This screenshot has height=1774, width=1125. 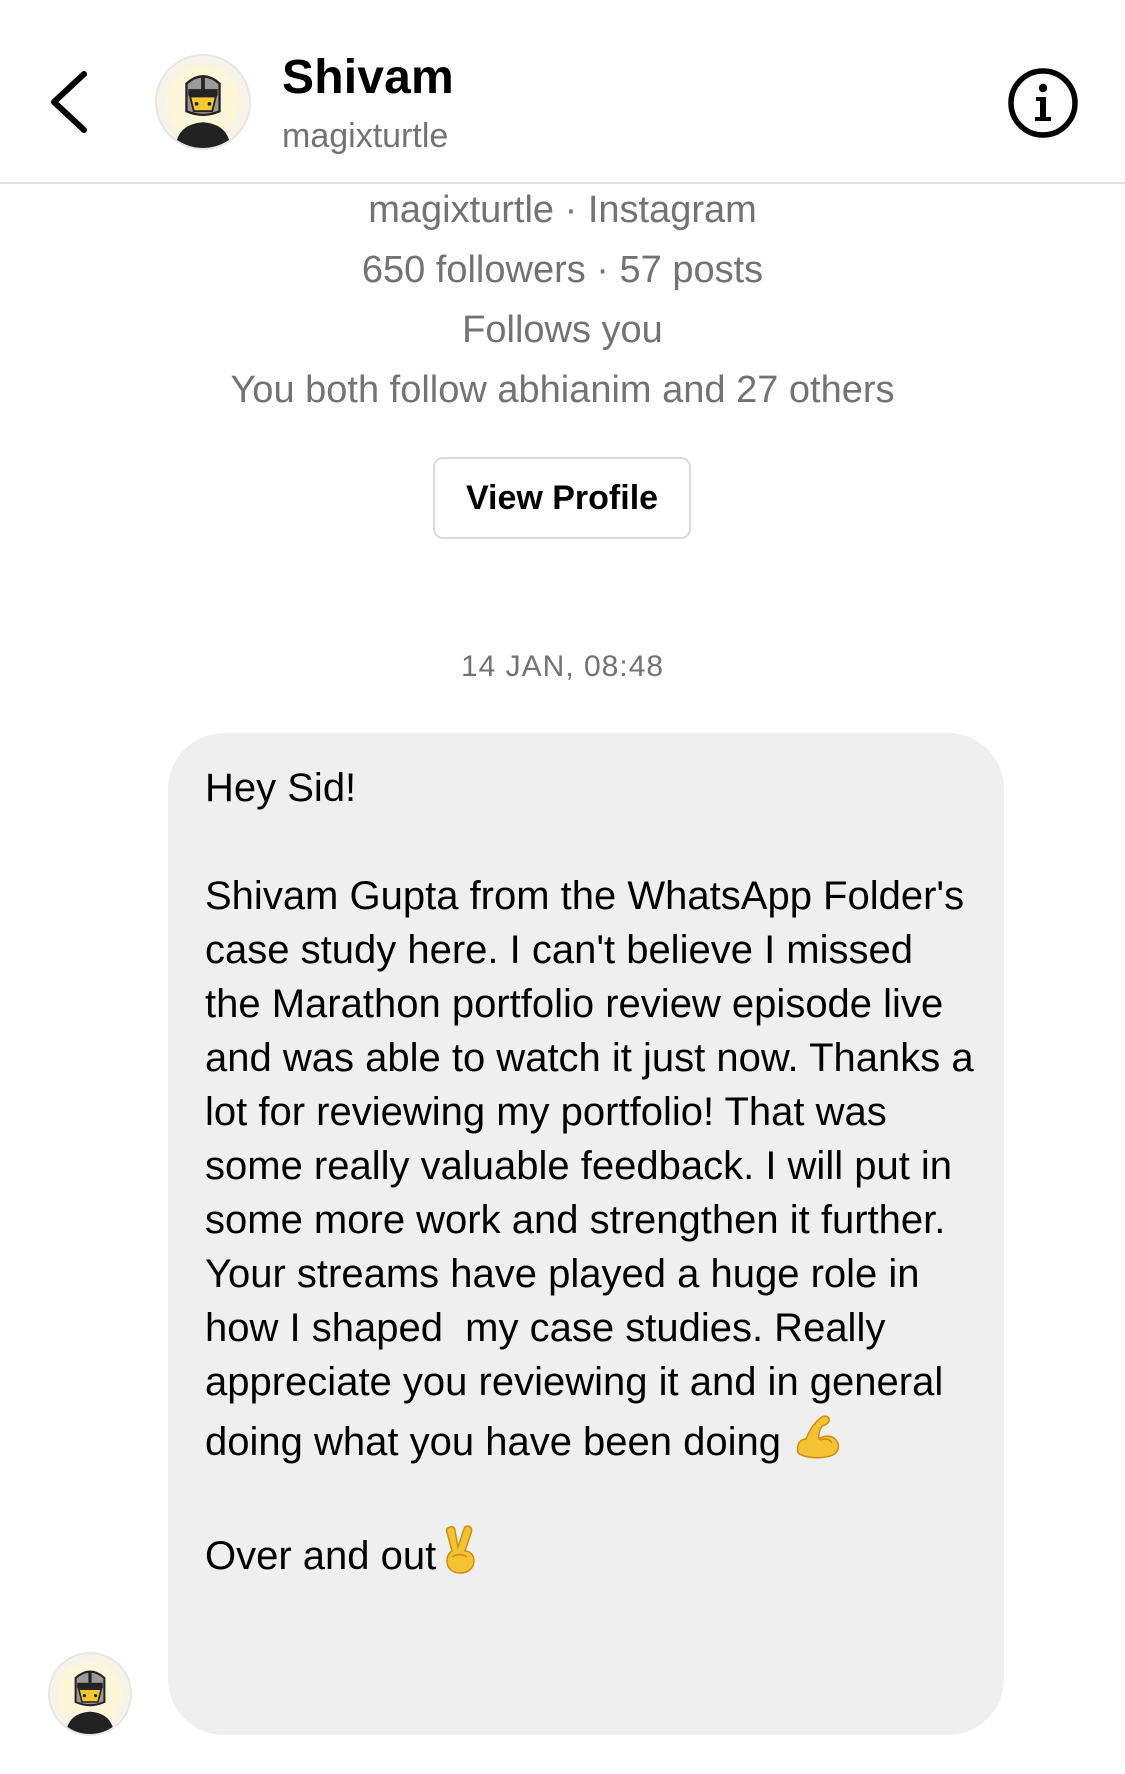 I want to click on follows-you-line: Follows you, so click(x=562, y=330).